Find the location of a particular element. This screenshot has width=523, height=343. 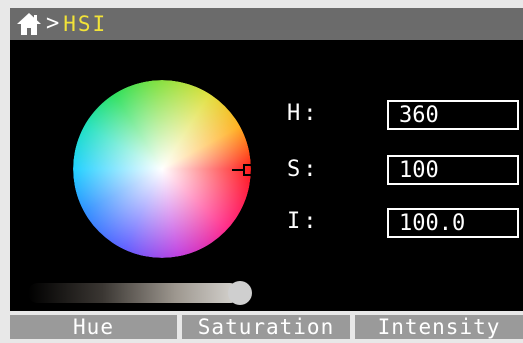

hue-marker is located at coordinates (243, 170).